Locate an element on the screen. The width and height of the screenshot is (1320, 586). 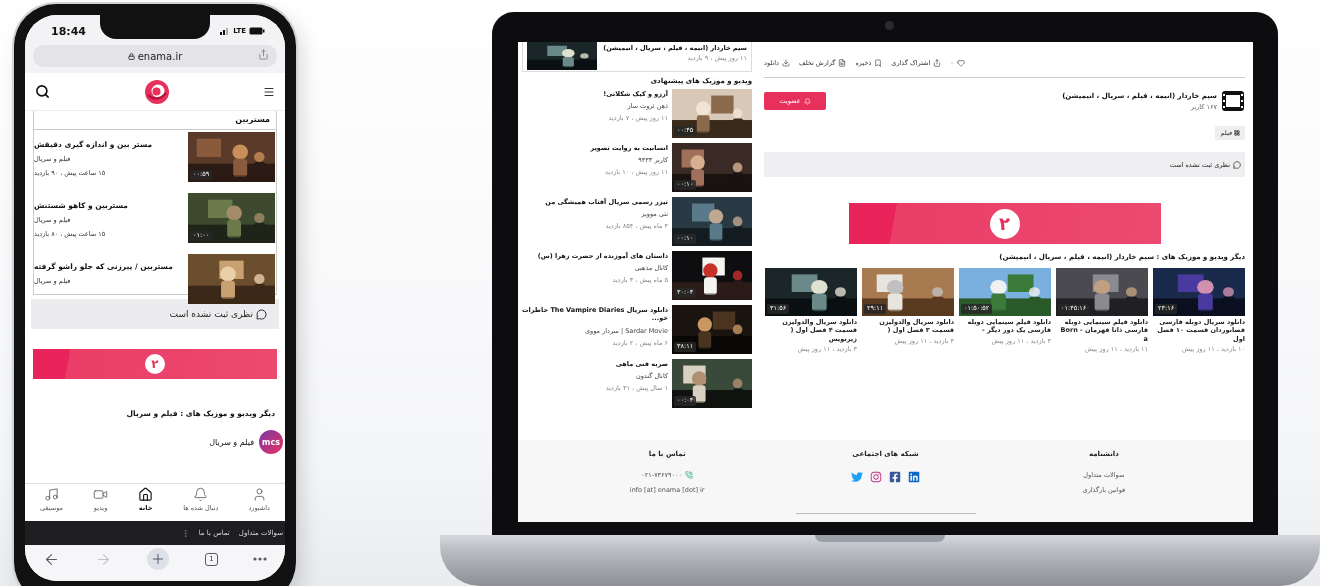
battery-icon is located at coordinates (257, 31).